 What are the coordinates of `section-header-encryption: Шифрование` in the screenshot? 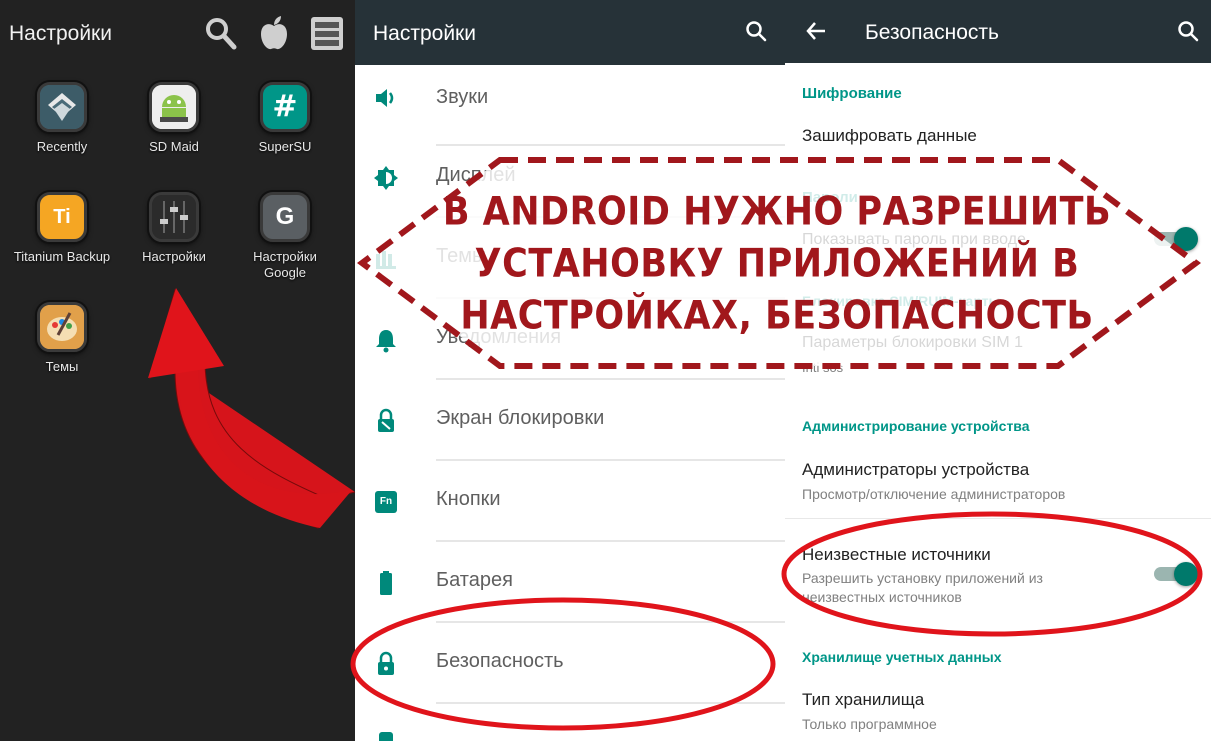 It's located at (852, 93).